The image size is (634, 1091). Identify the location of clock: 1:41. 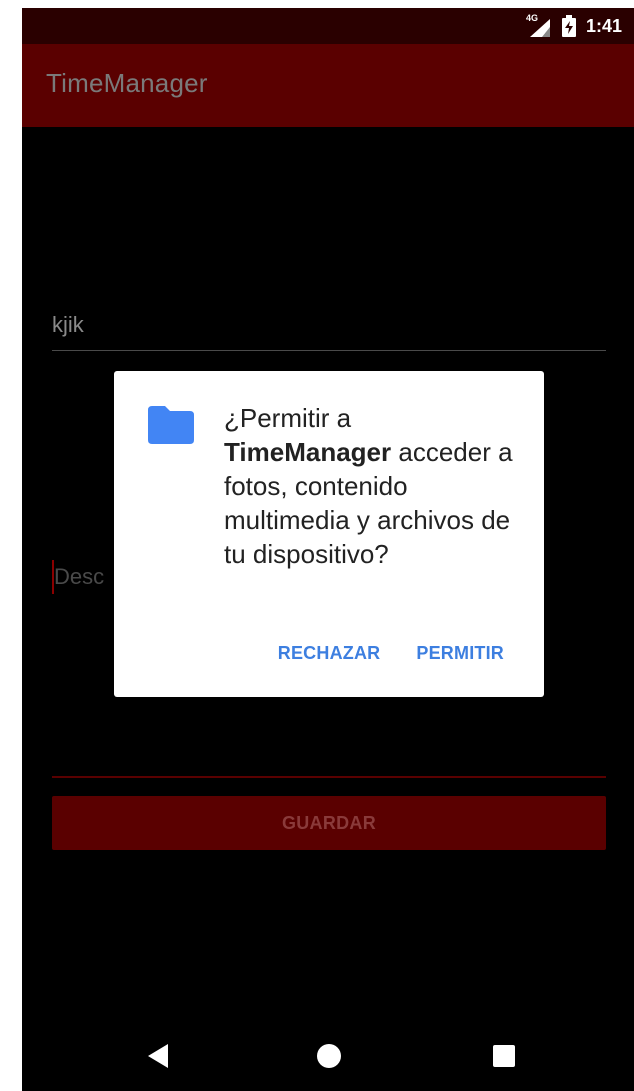
(603, 25).